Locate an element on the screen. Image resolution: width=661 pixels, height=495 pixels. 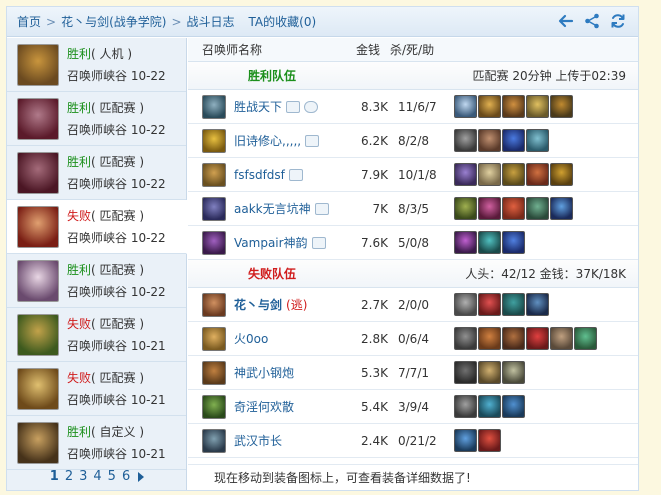
item-slots is located at coordinates (525, 338).